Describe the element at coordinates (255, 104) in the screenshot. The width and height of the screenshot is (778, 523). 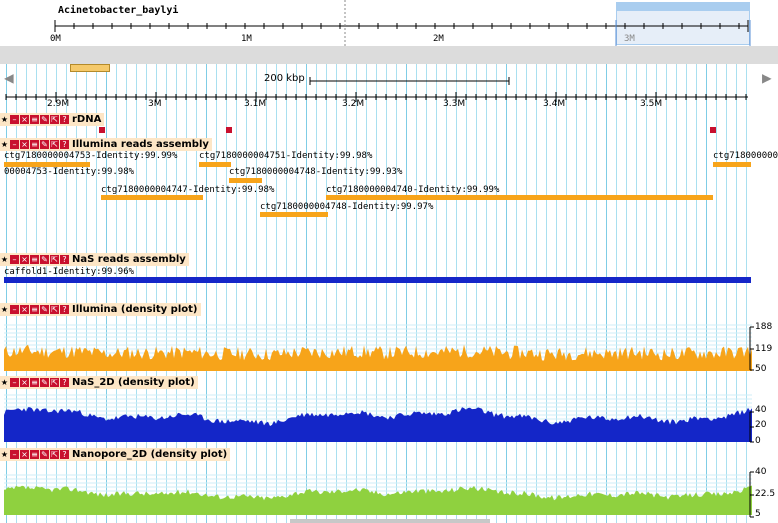
I see `ruler-tick-3.1M: 3.1M` at that location.